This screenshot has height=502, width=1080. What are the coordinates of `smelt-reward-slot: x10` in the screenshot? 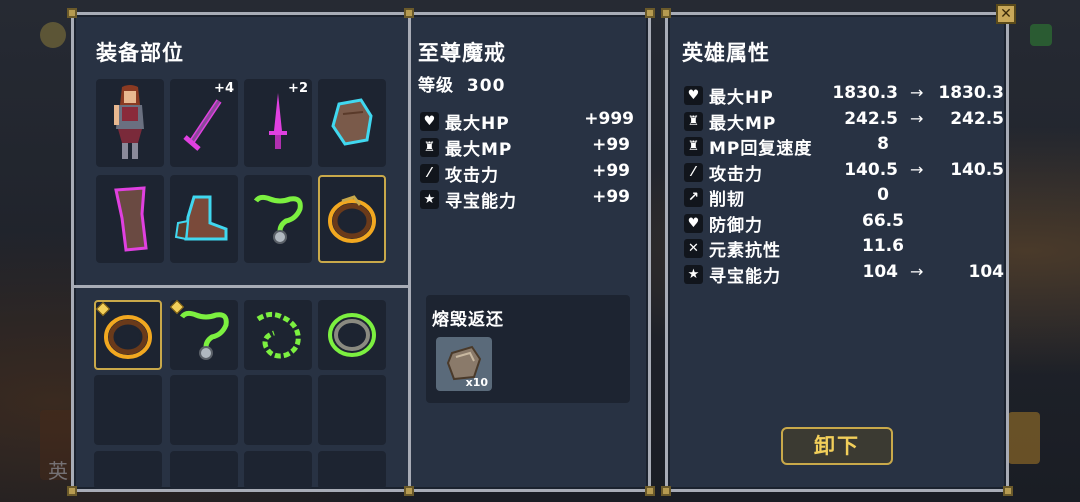 It's located at (464, 364).